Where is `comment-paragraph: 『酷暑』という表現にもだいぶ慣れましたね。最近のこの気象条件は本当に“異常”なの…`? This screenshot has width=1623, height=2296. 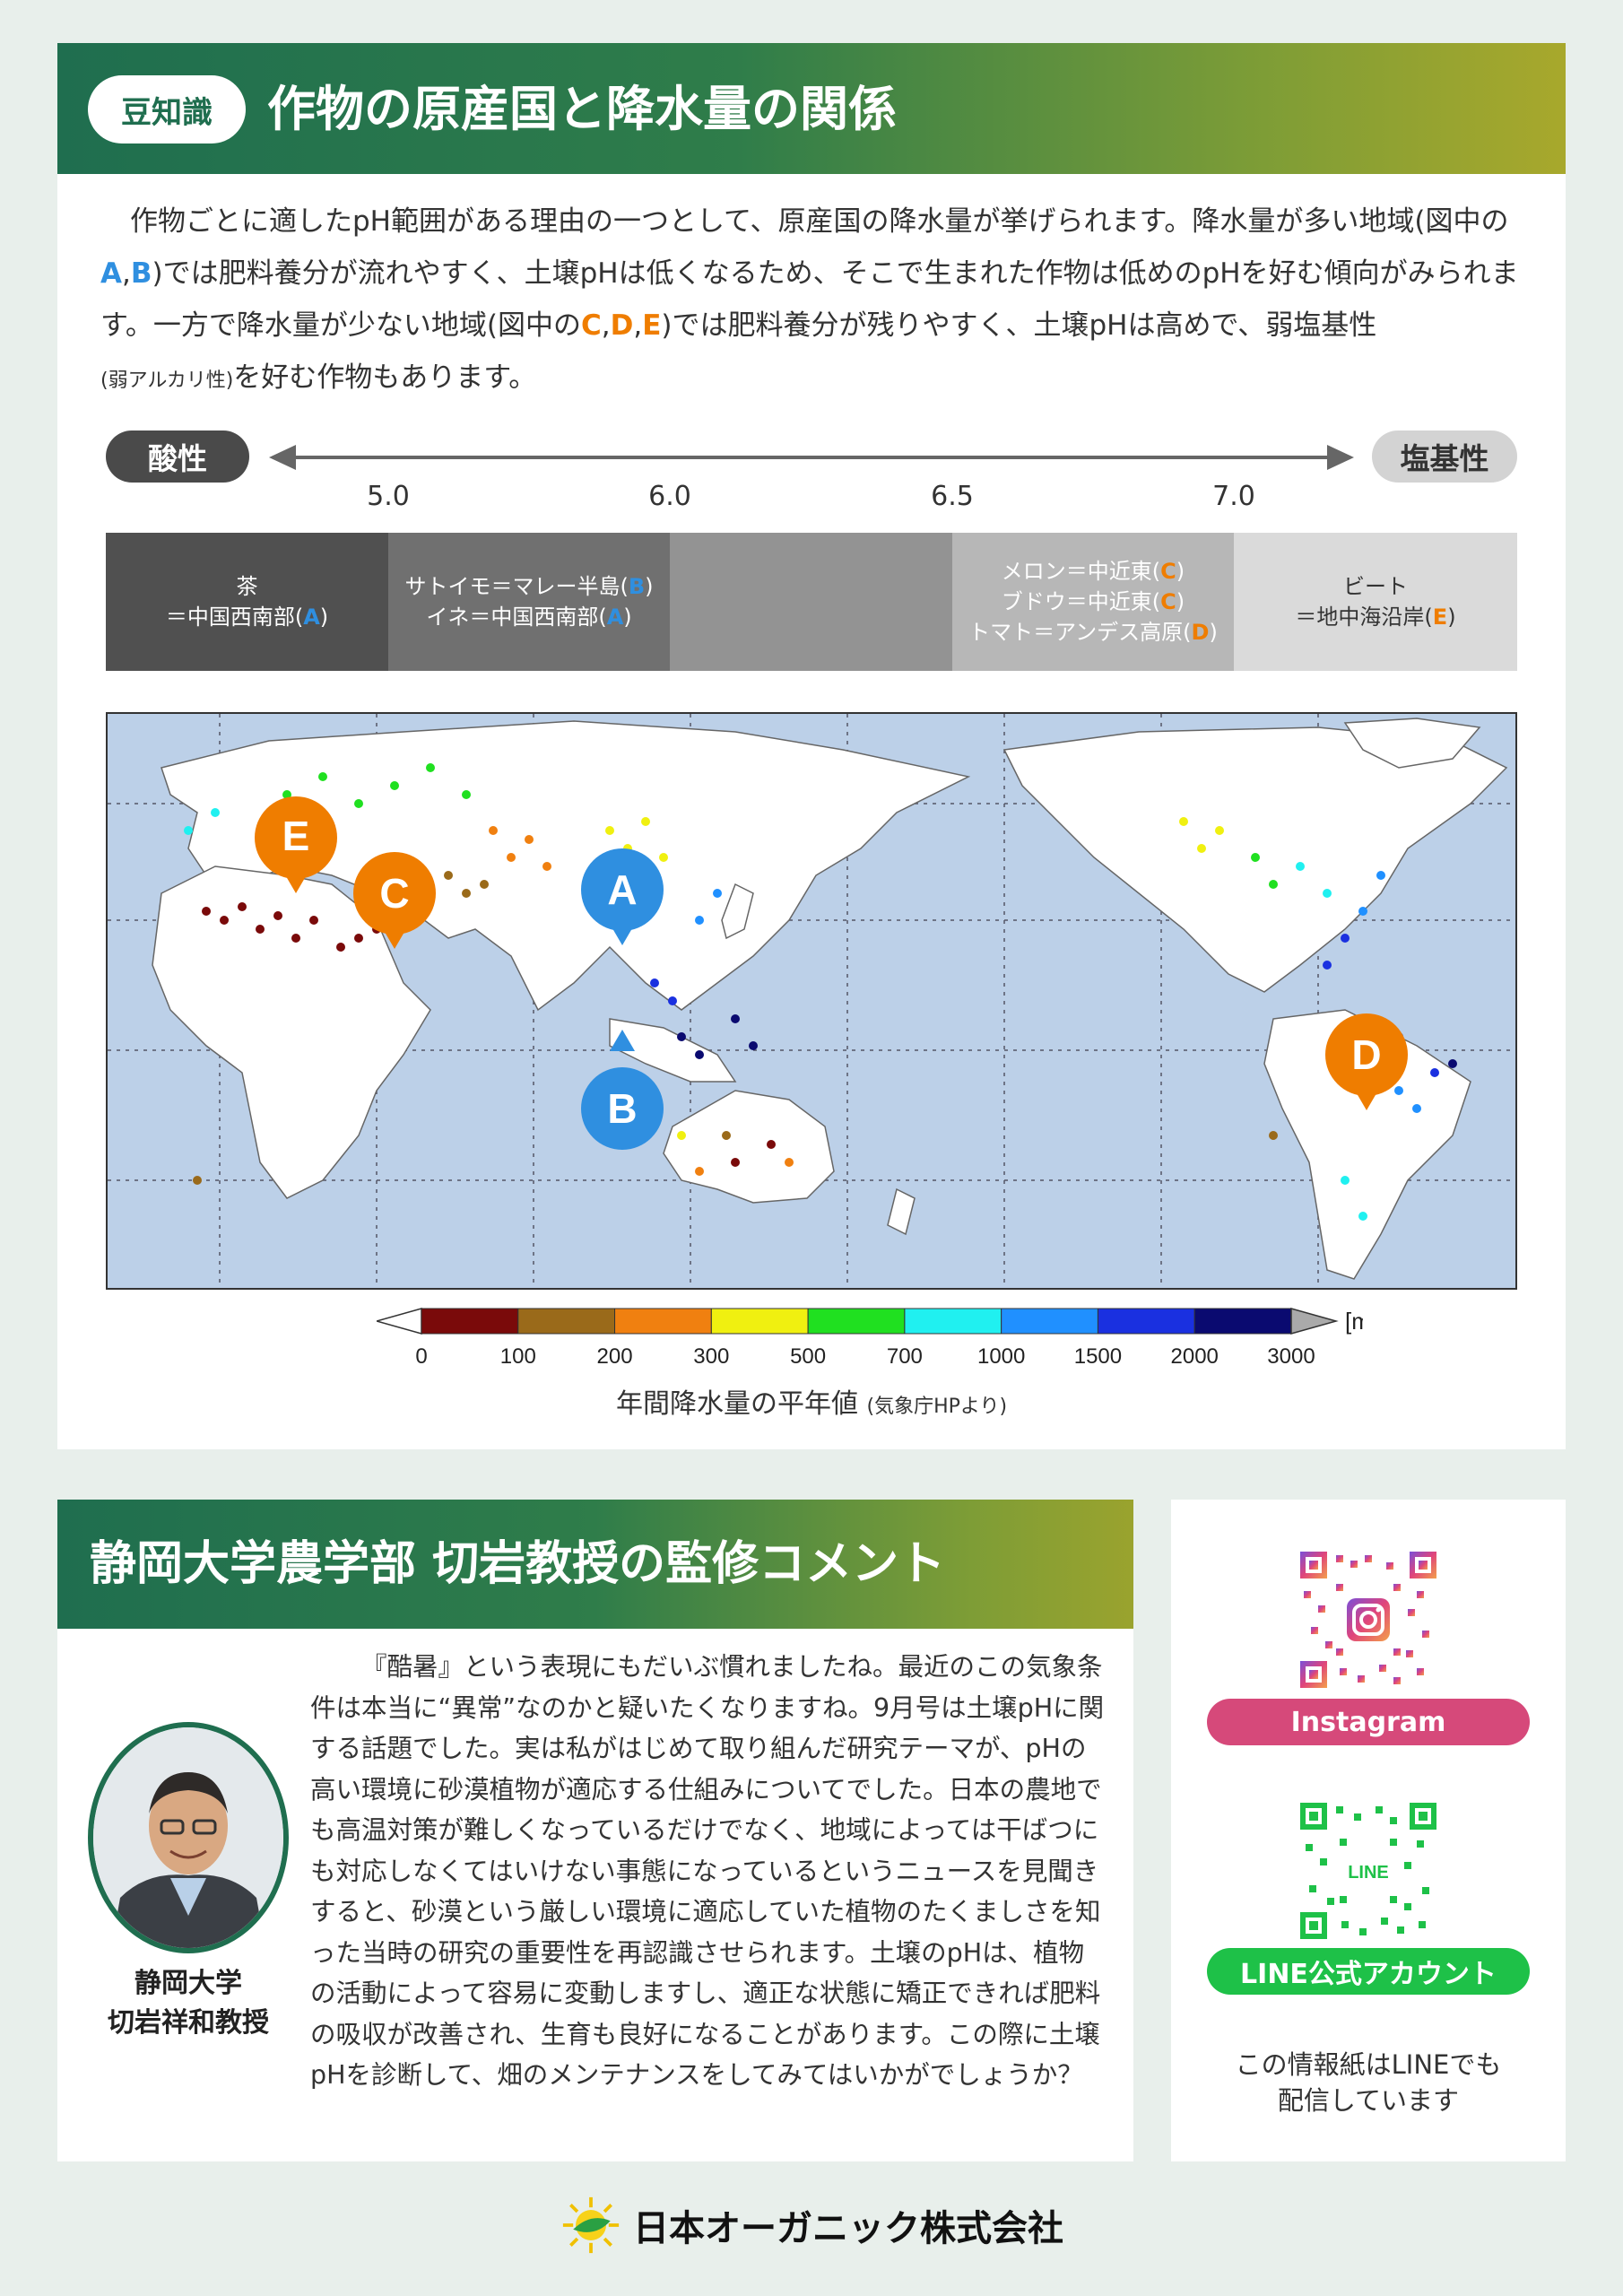 comment-paragraph: 『酷暑』という表現にもだいぶ慣れましたね。最近のこの気象条件は本当に“異常”なの… is located at coordinates (707, 1871).